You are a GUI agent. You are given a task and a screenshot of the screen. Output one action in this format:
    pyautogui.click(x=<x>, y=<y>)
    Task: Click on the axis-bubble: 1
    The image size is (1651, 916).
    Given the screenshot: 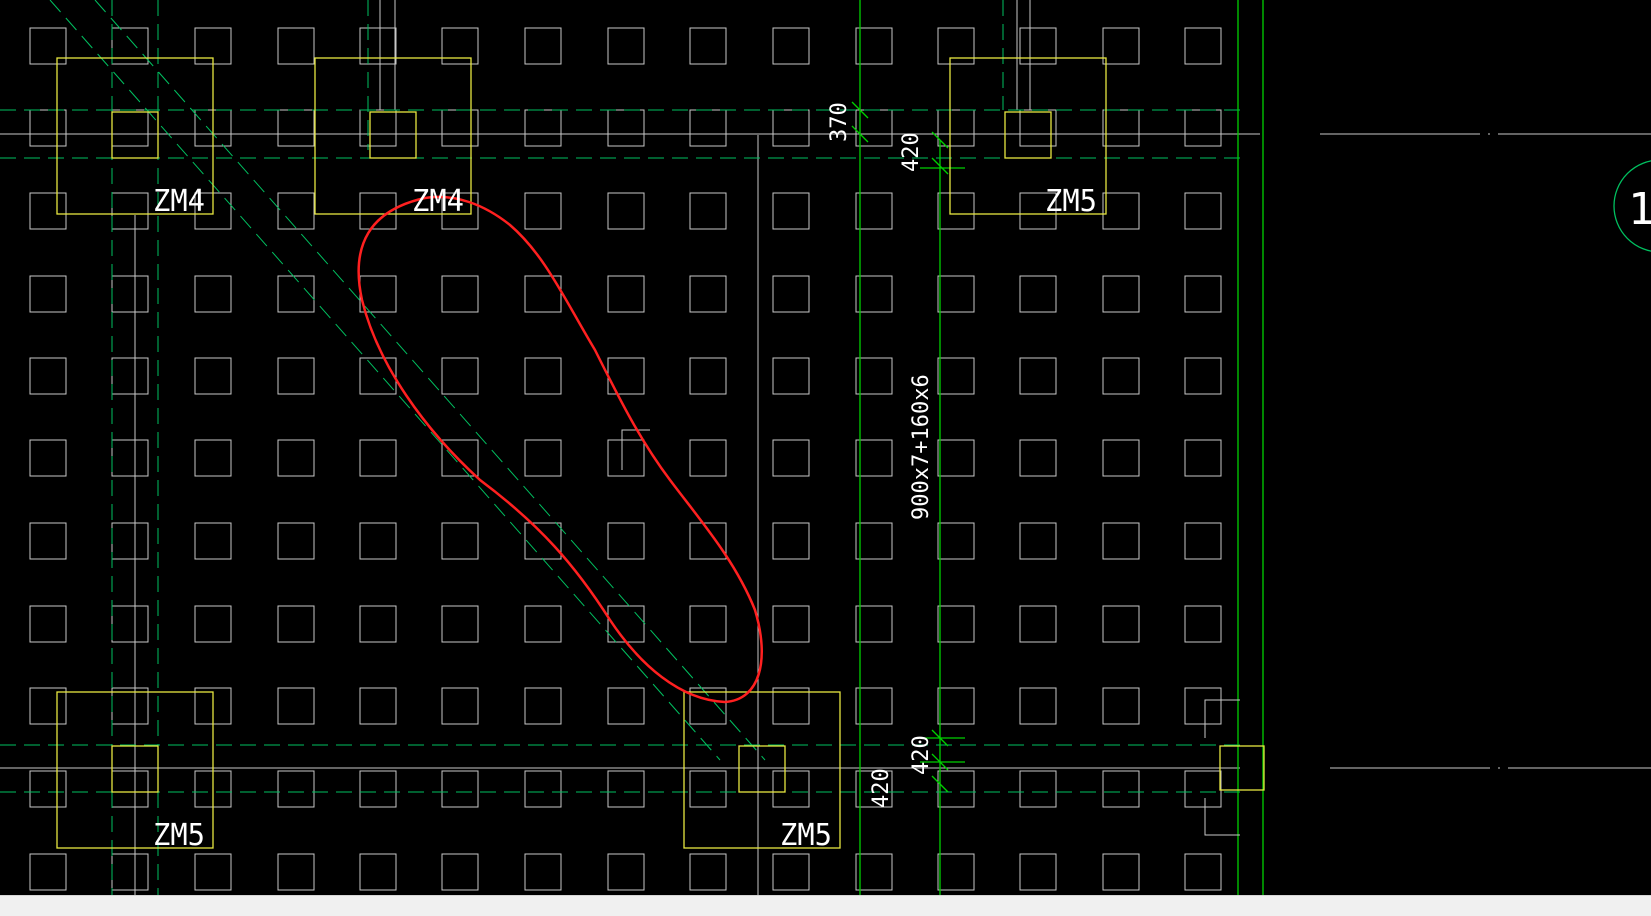 What is the action you would take?
    pyautogui.click(x=1632, y=206)
    